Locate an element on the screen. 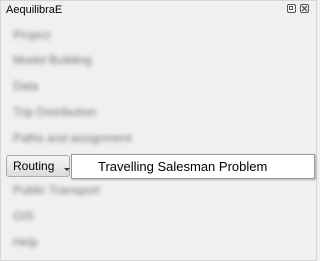 The image size is (320, 261). routing-dropdown-menu: Travelling Salesman Problem is located at coordinates (193, 166).